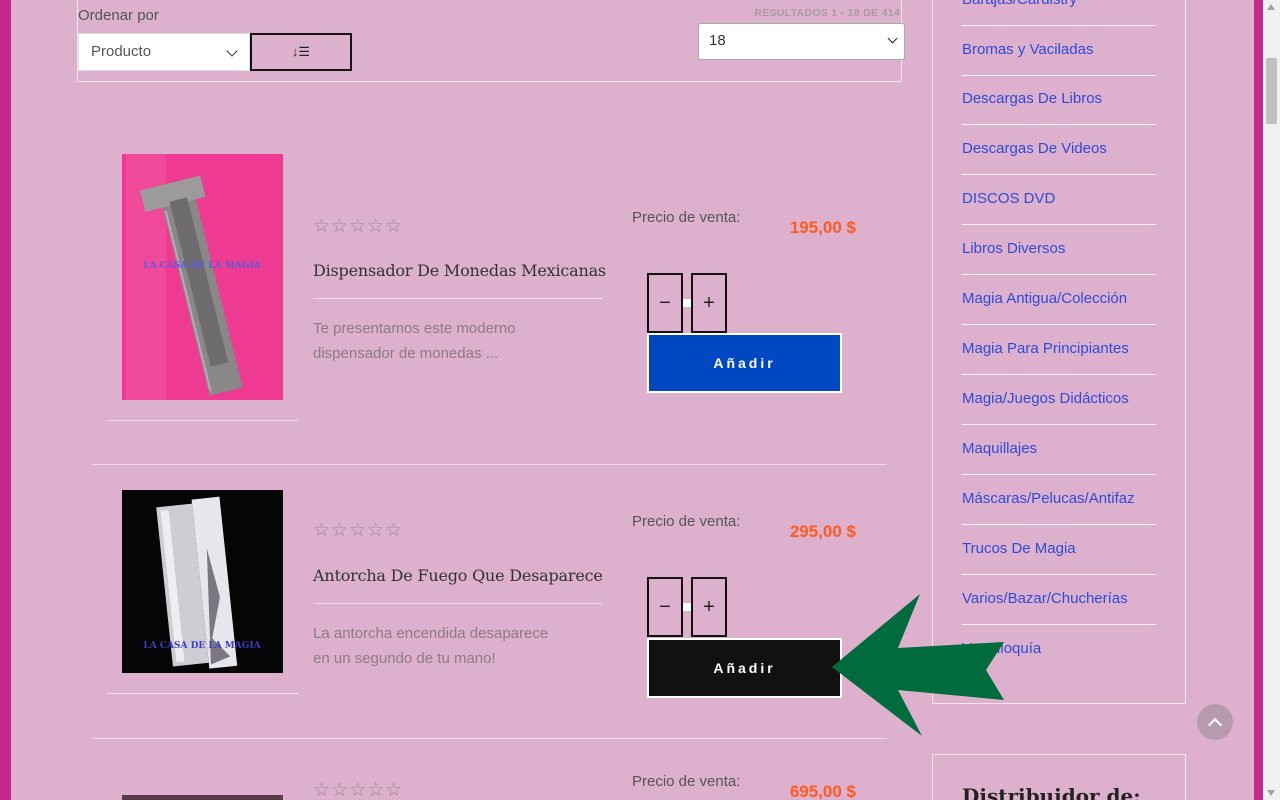 The width and height of the screenshot is (1280, 800). Describe the element at coordinates (918, 665) in the screenshot. I see `annotation-arrow-icon` at that location.